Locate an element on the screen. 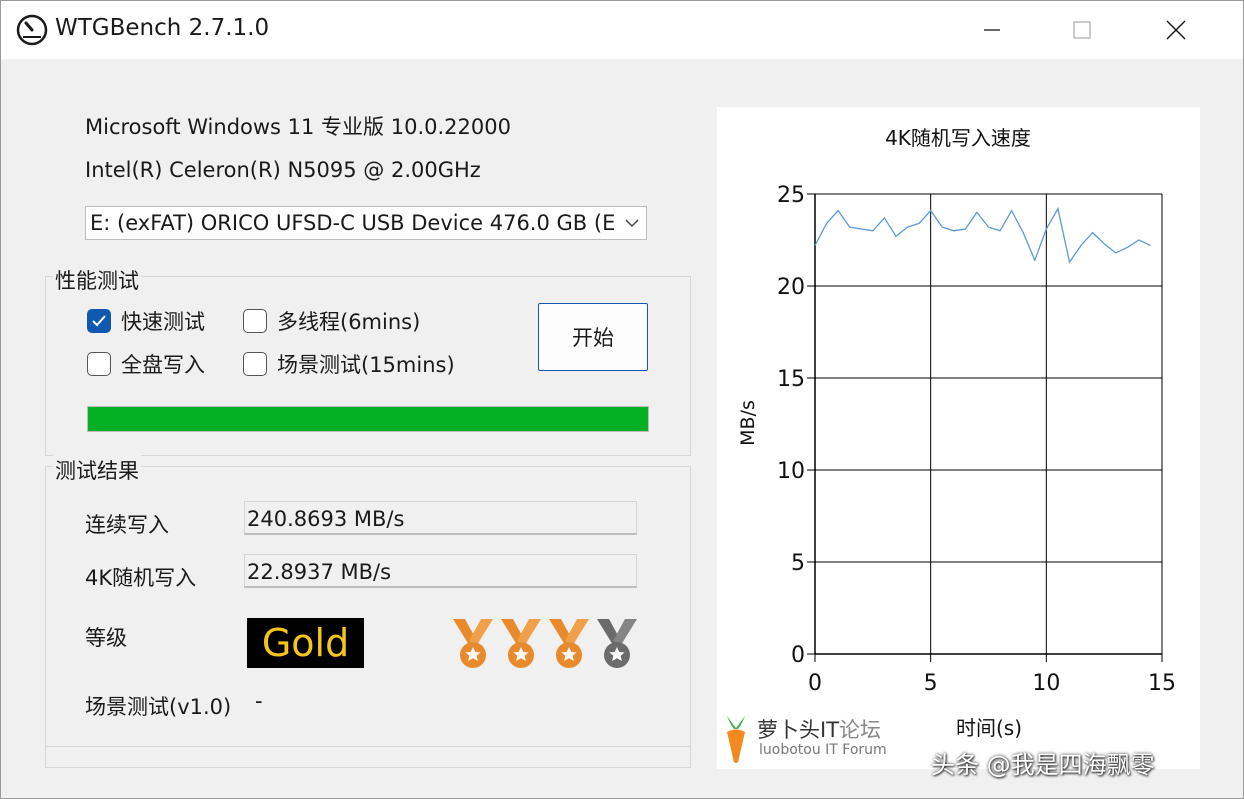 Image resolution: width=1244 pixels, height=799 pixels. chart-title: 4K随机写入速度 is located at coordinates (958, 138).